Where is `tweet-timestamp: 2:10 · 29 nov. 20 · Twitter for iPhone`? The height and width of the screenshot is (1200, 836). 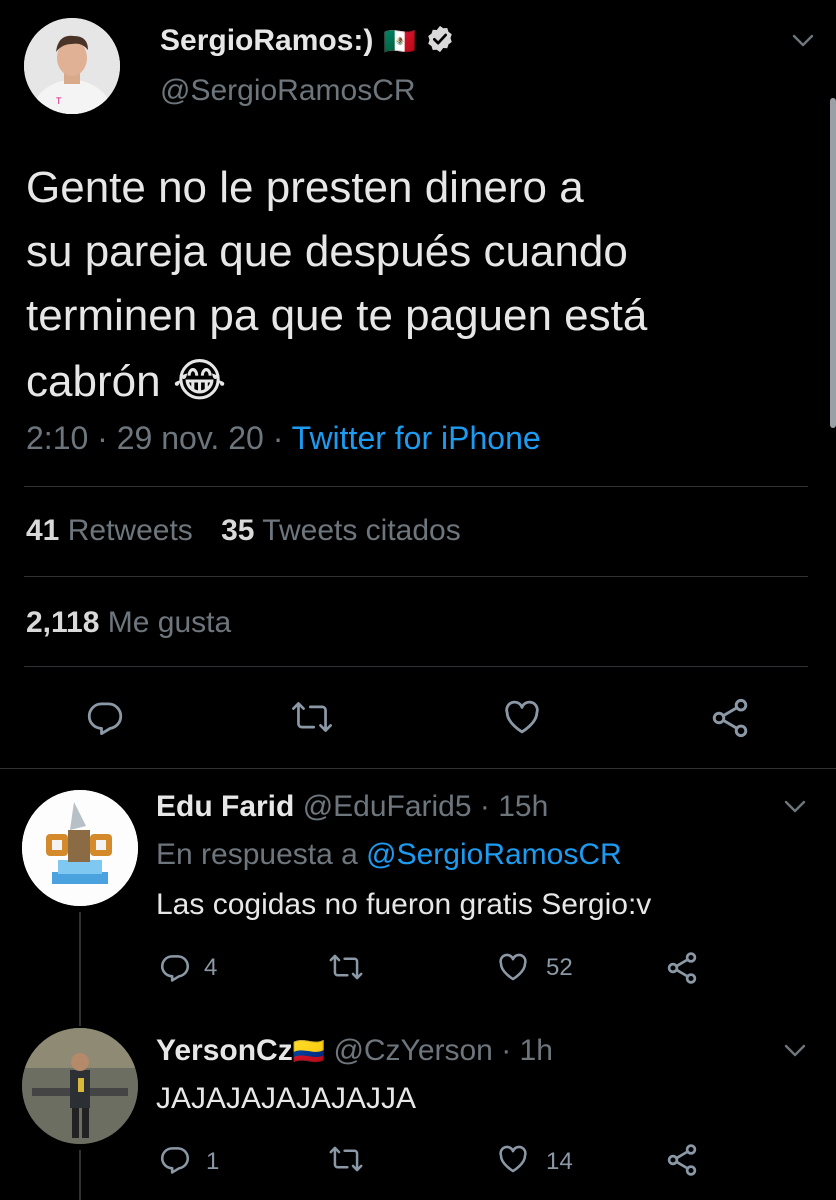
tweet-timestamp: 2:10 · 29 nov. 20 · Twitter for iPhone is located at coordinates (283, 438).